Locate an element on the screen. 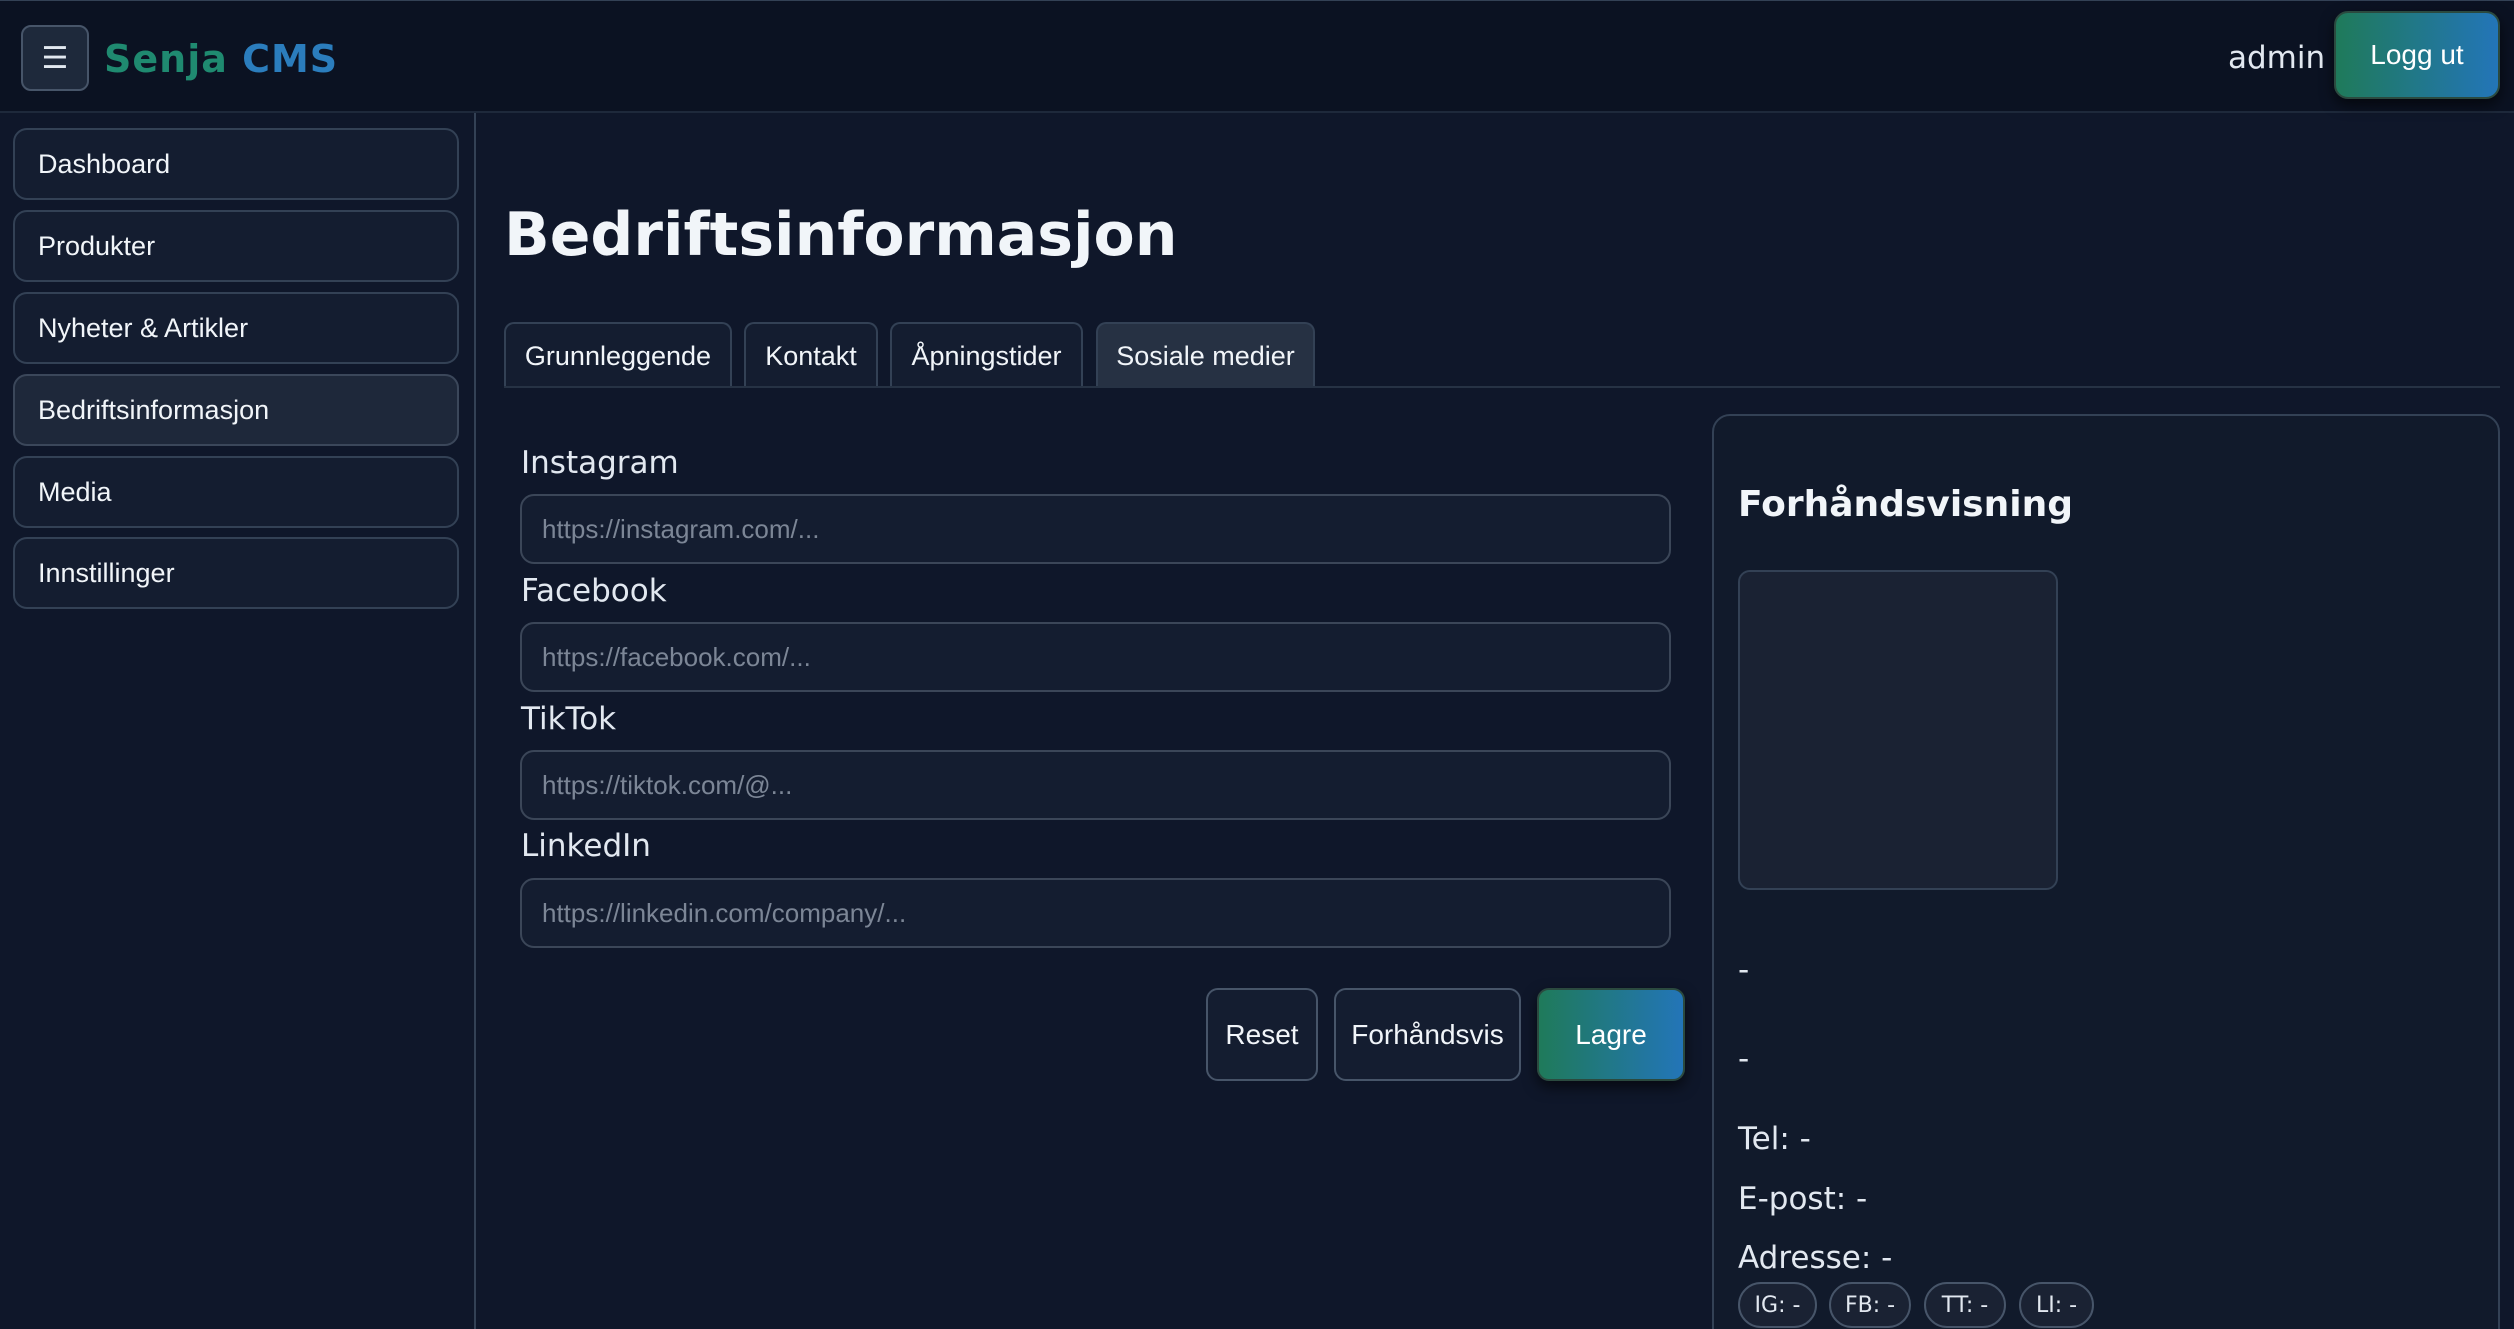  preview-company-name: - is located at coordinates (1744, 970).